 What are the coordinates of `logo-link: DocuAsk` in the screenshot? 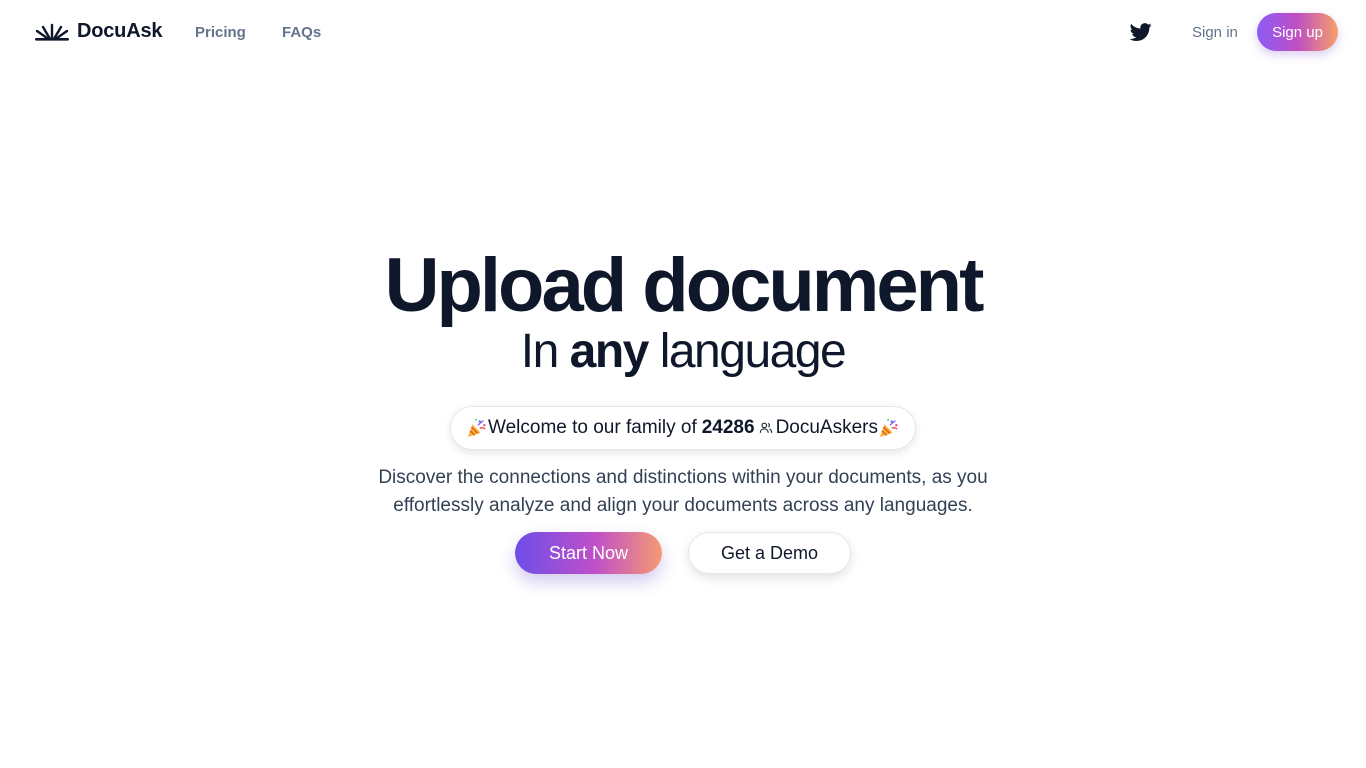 It's located at (98, 31).